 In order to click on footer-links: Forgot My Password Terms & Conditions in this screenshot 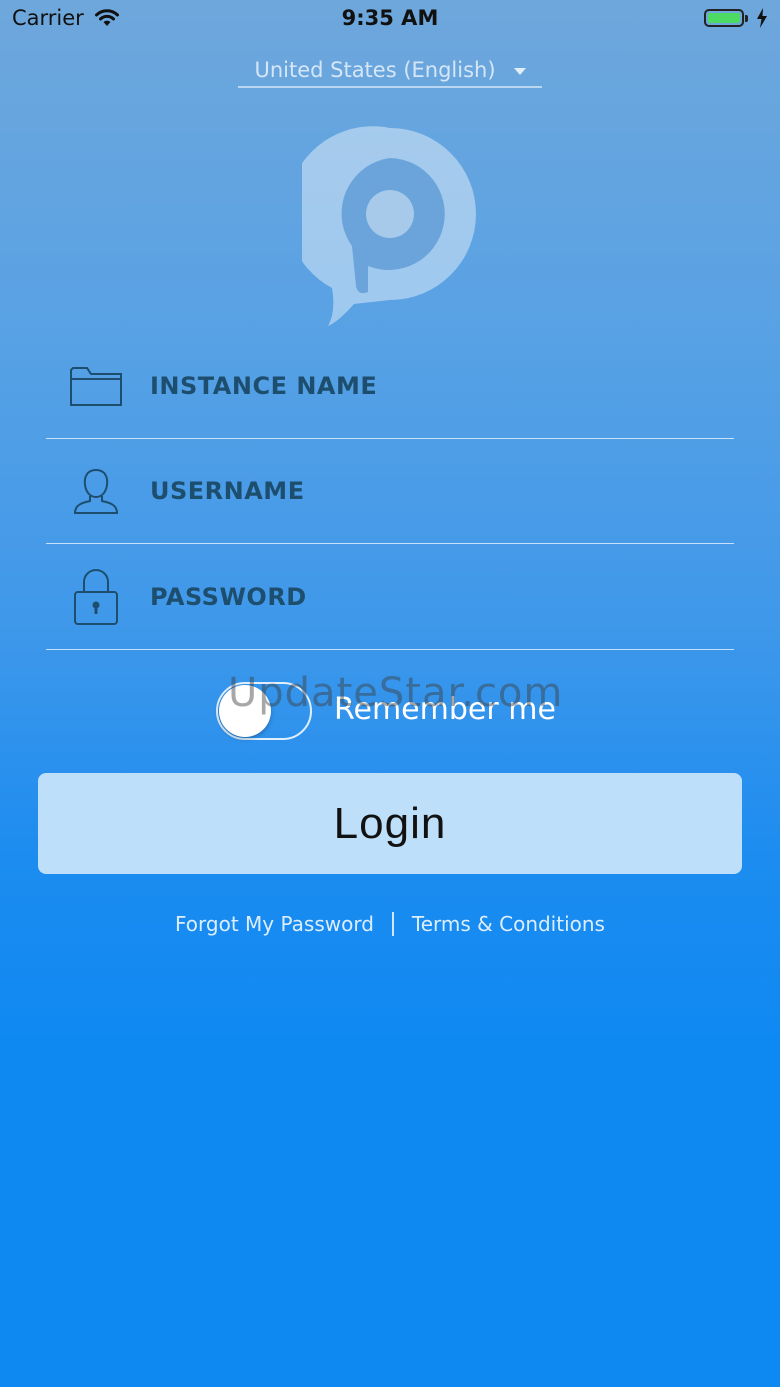, I will do `click(390, 924)`.